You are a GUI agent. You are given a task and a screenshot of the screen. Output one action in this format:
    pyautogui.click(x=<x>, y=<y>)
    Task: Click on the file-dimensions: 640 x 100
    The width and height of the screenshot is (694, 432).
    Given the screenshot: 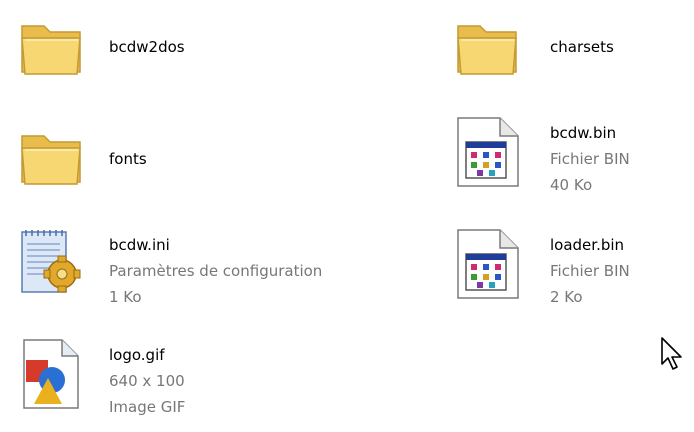 What is the action you would take?
    pyautogui.click(x=147, y=381)
    